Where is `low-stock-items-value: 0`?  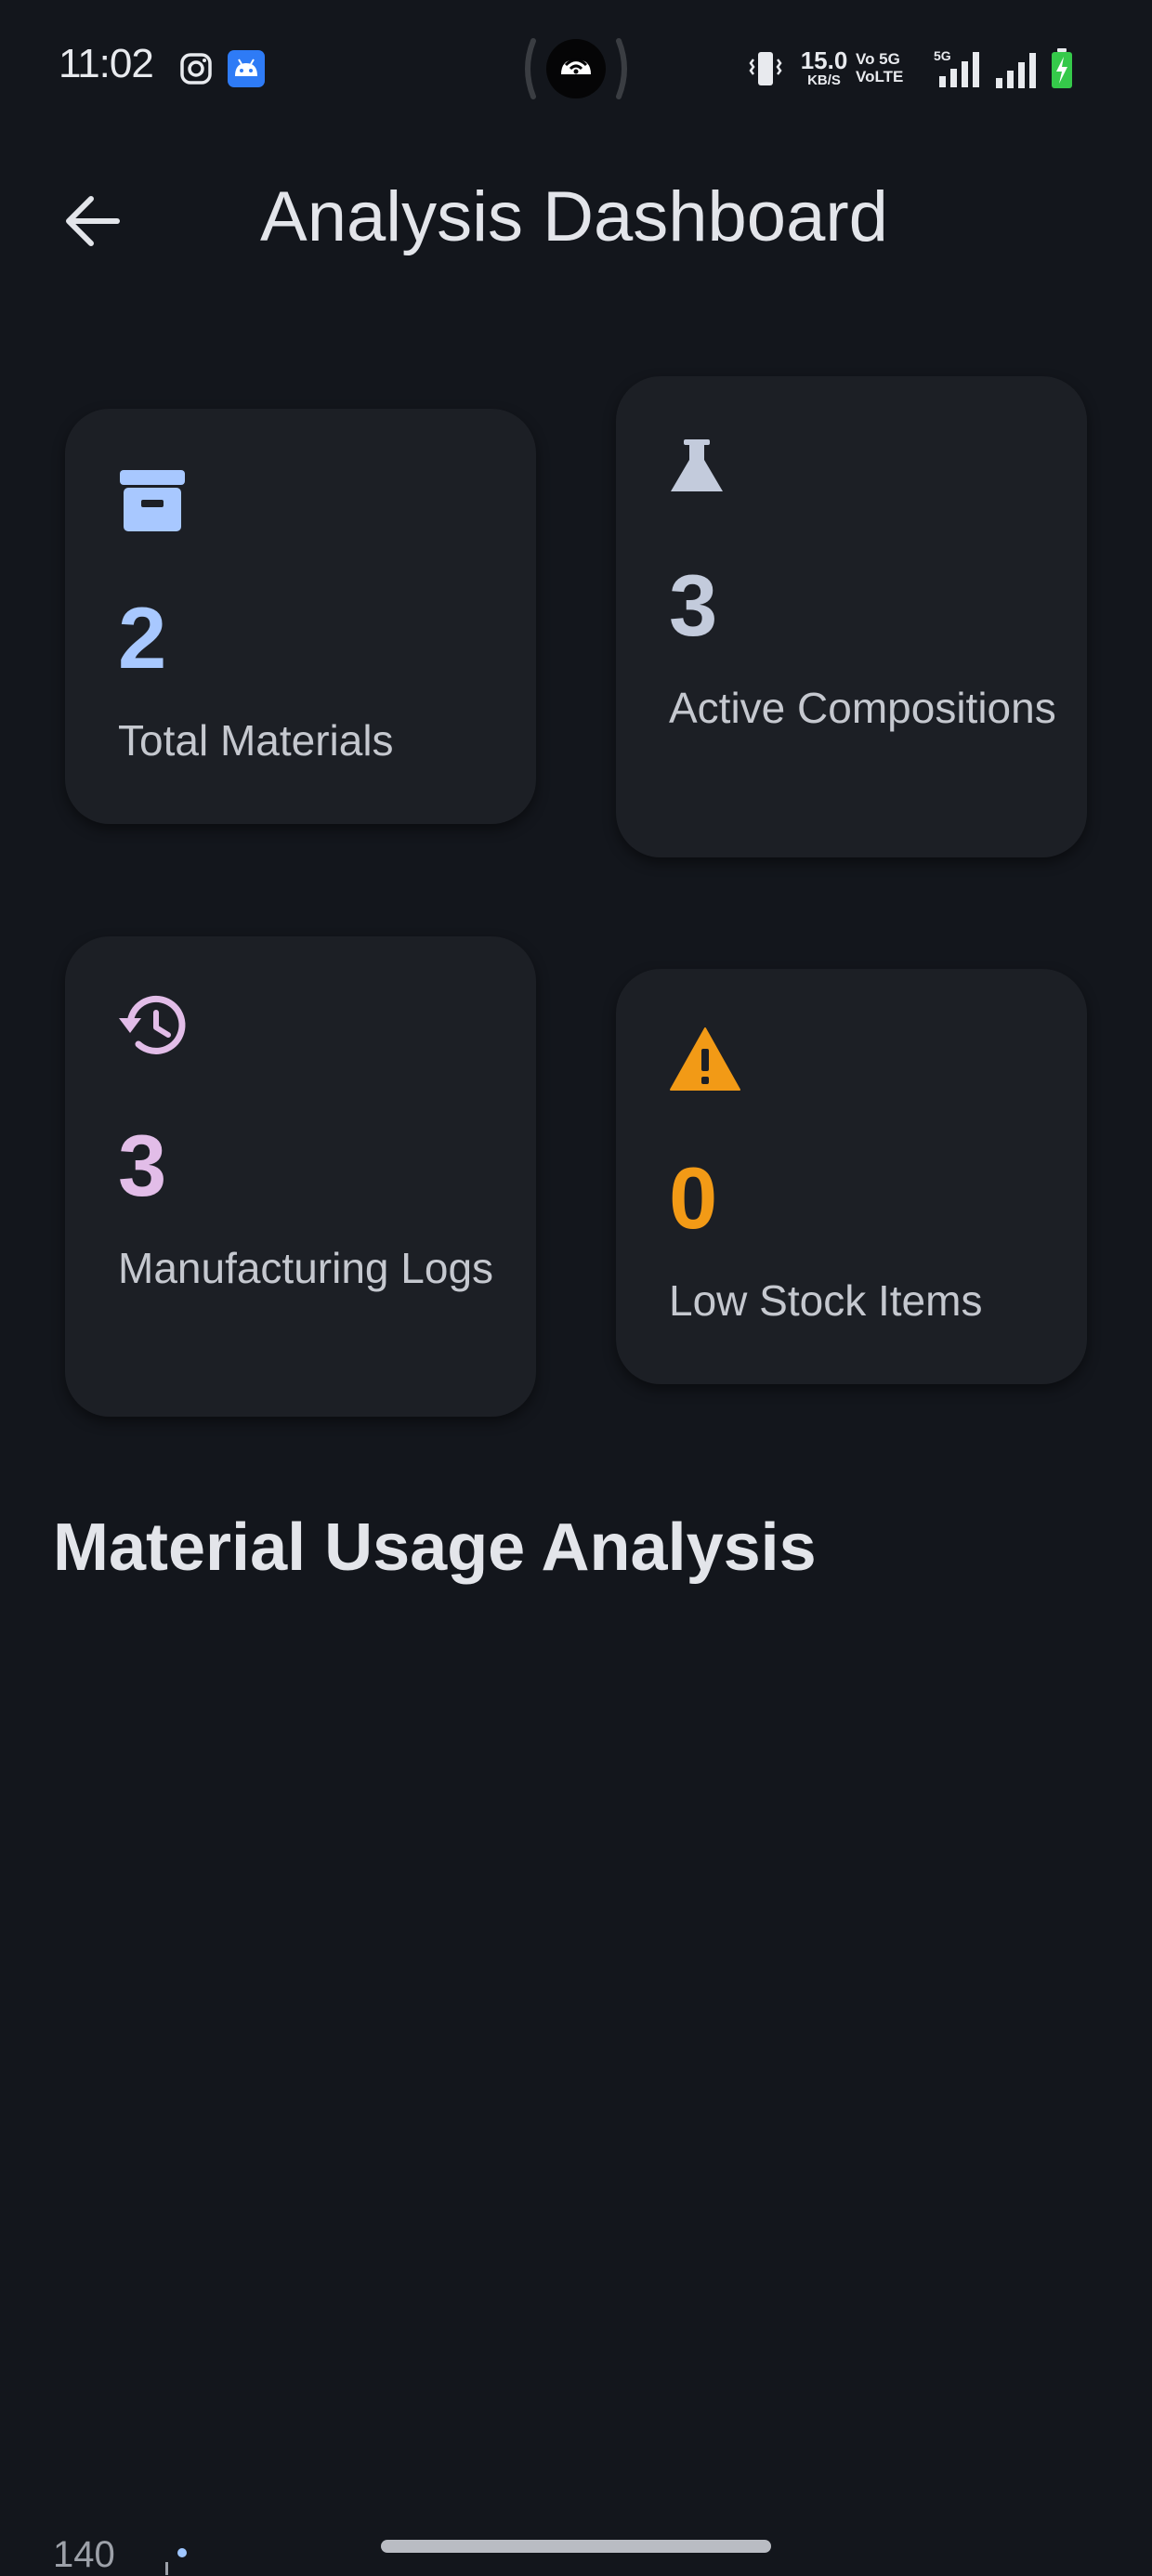 low-stock-items-value: 0 is located at coordinates (693, 1198).